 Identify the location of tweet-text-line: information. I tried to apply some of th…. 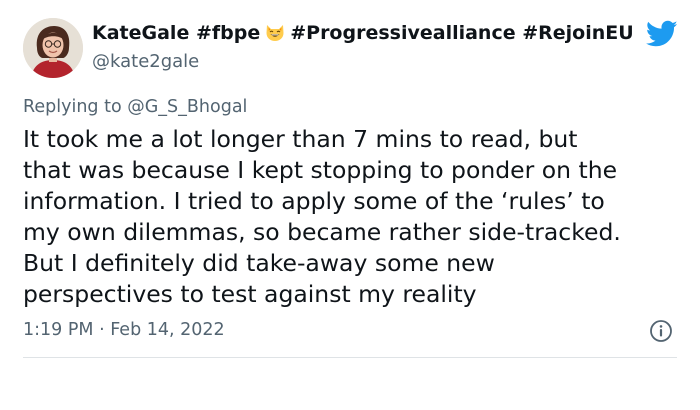
(314, 201).